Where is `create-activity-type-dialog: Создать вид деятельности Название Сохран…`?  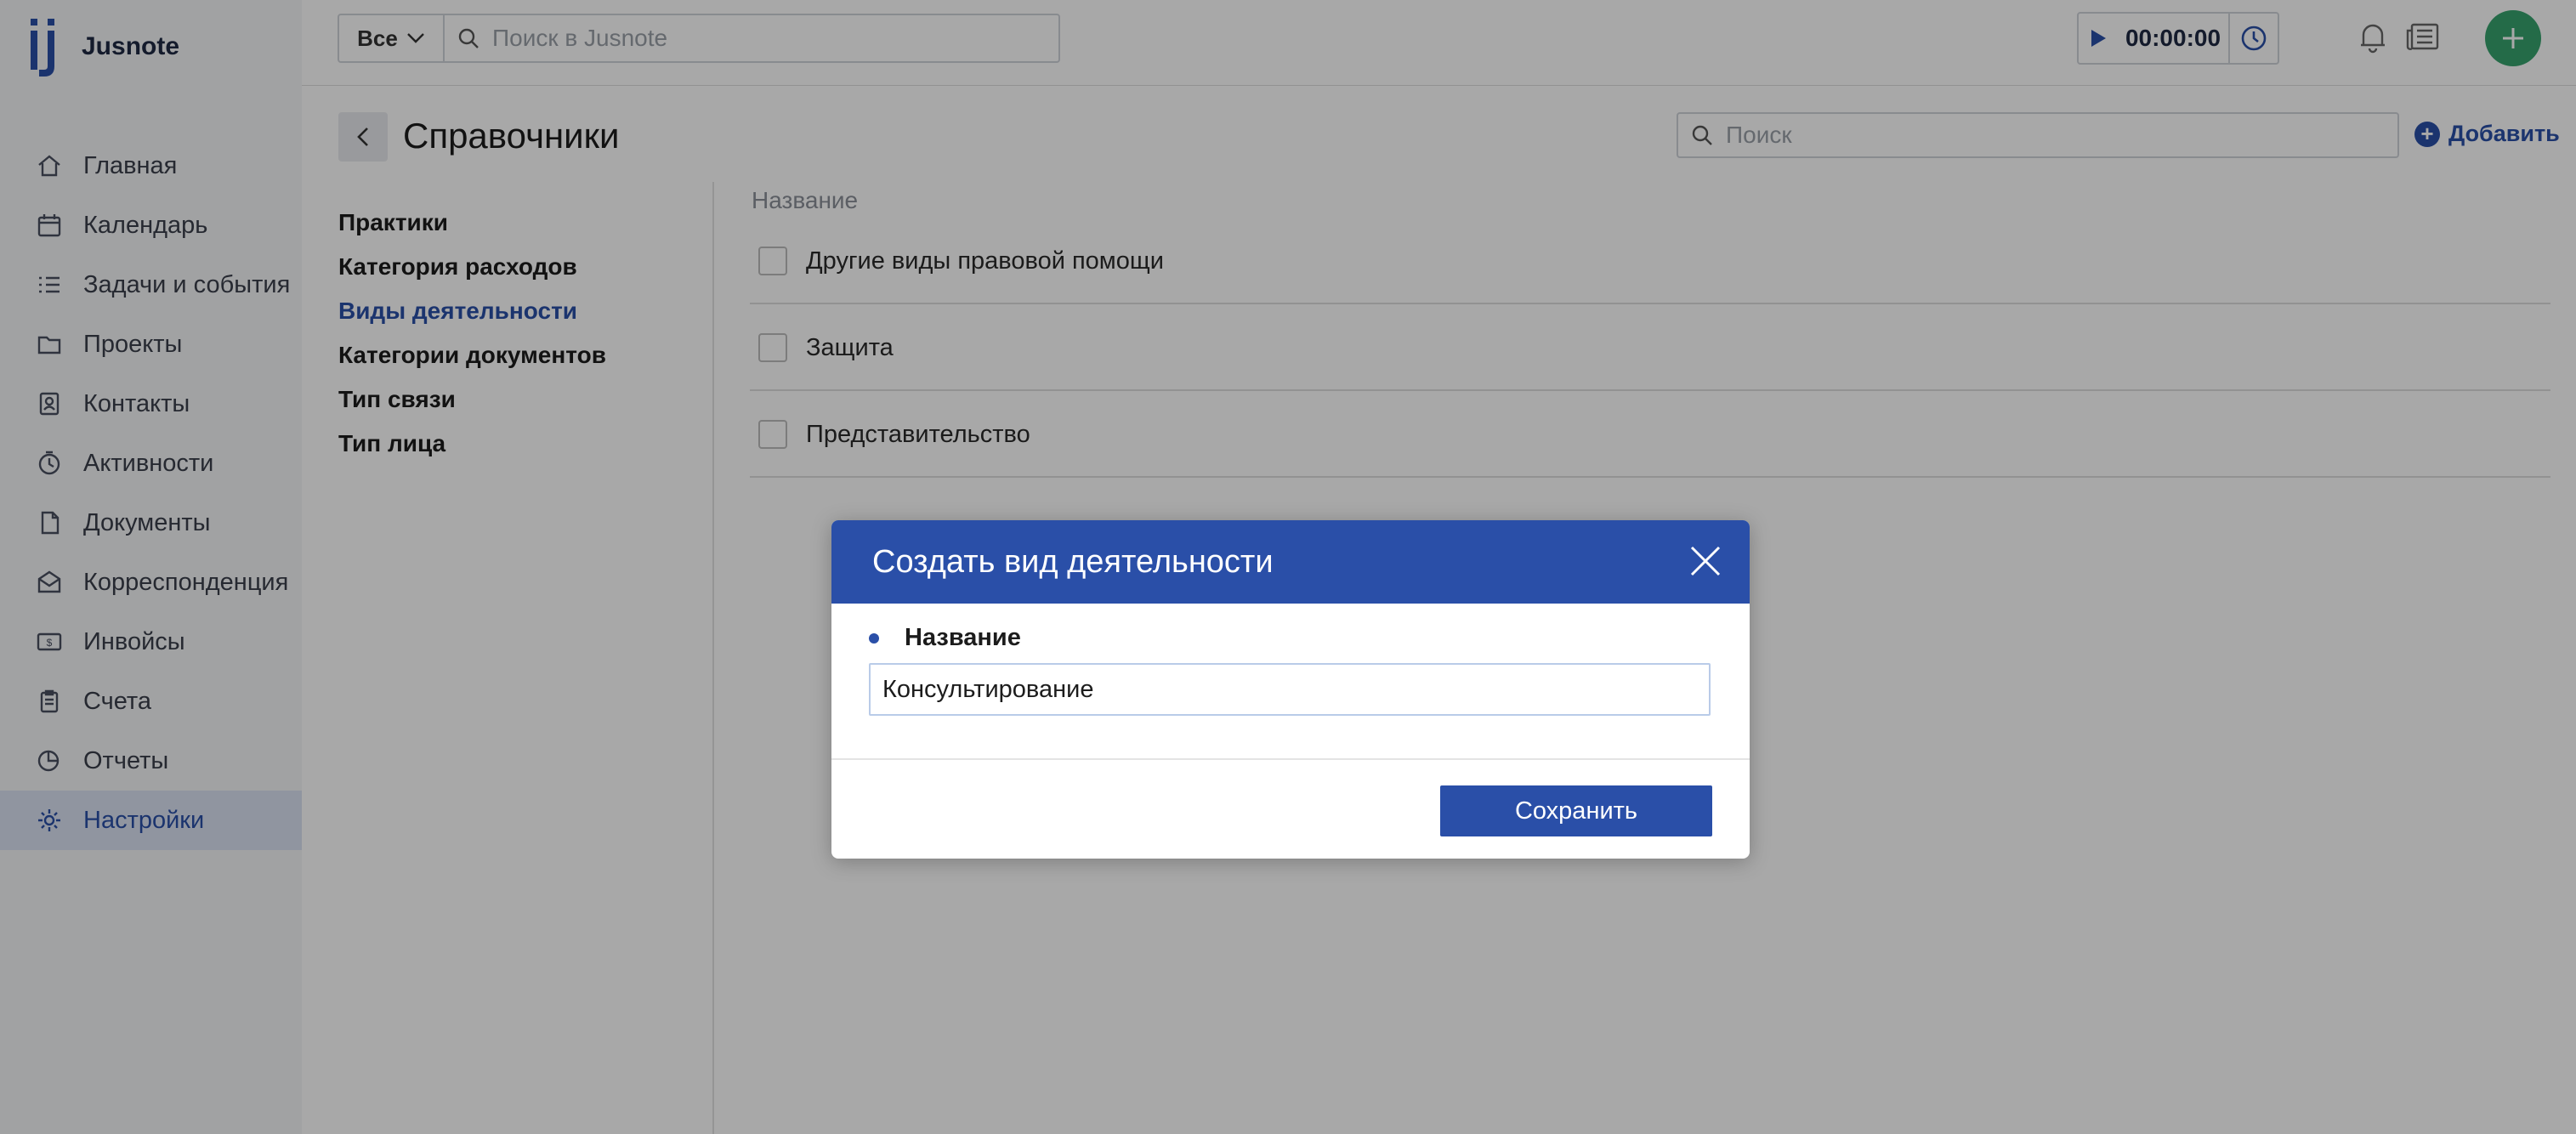
create-activity-type-dialog: Создать вид деятельности Название Сохран… is located at coordinates (1291, 689).